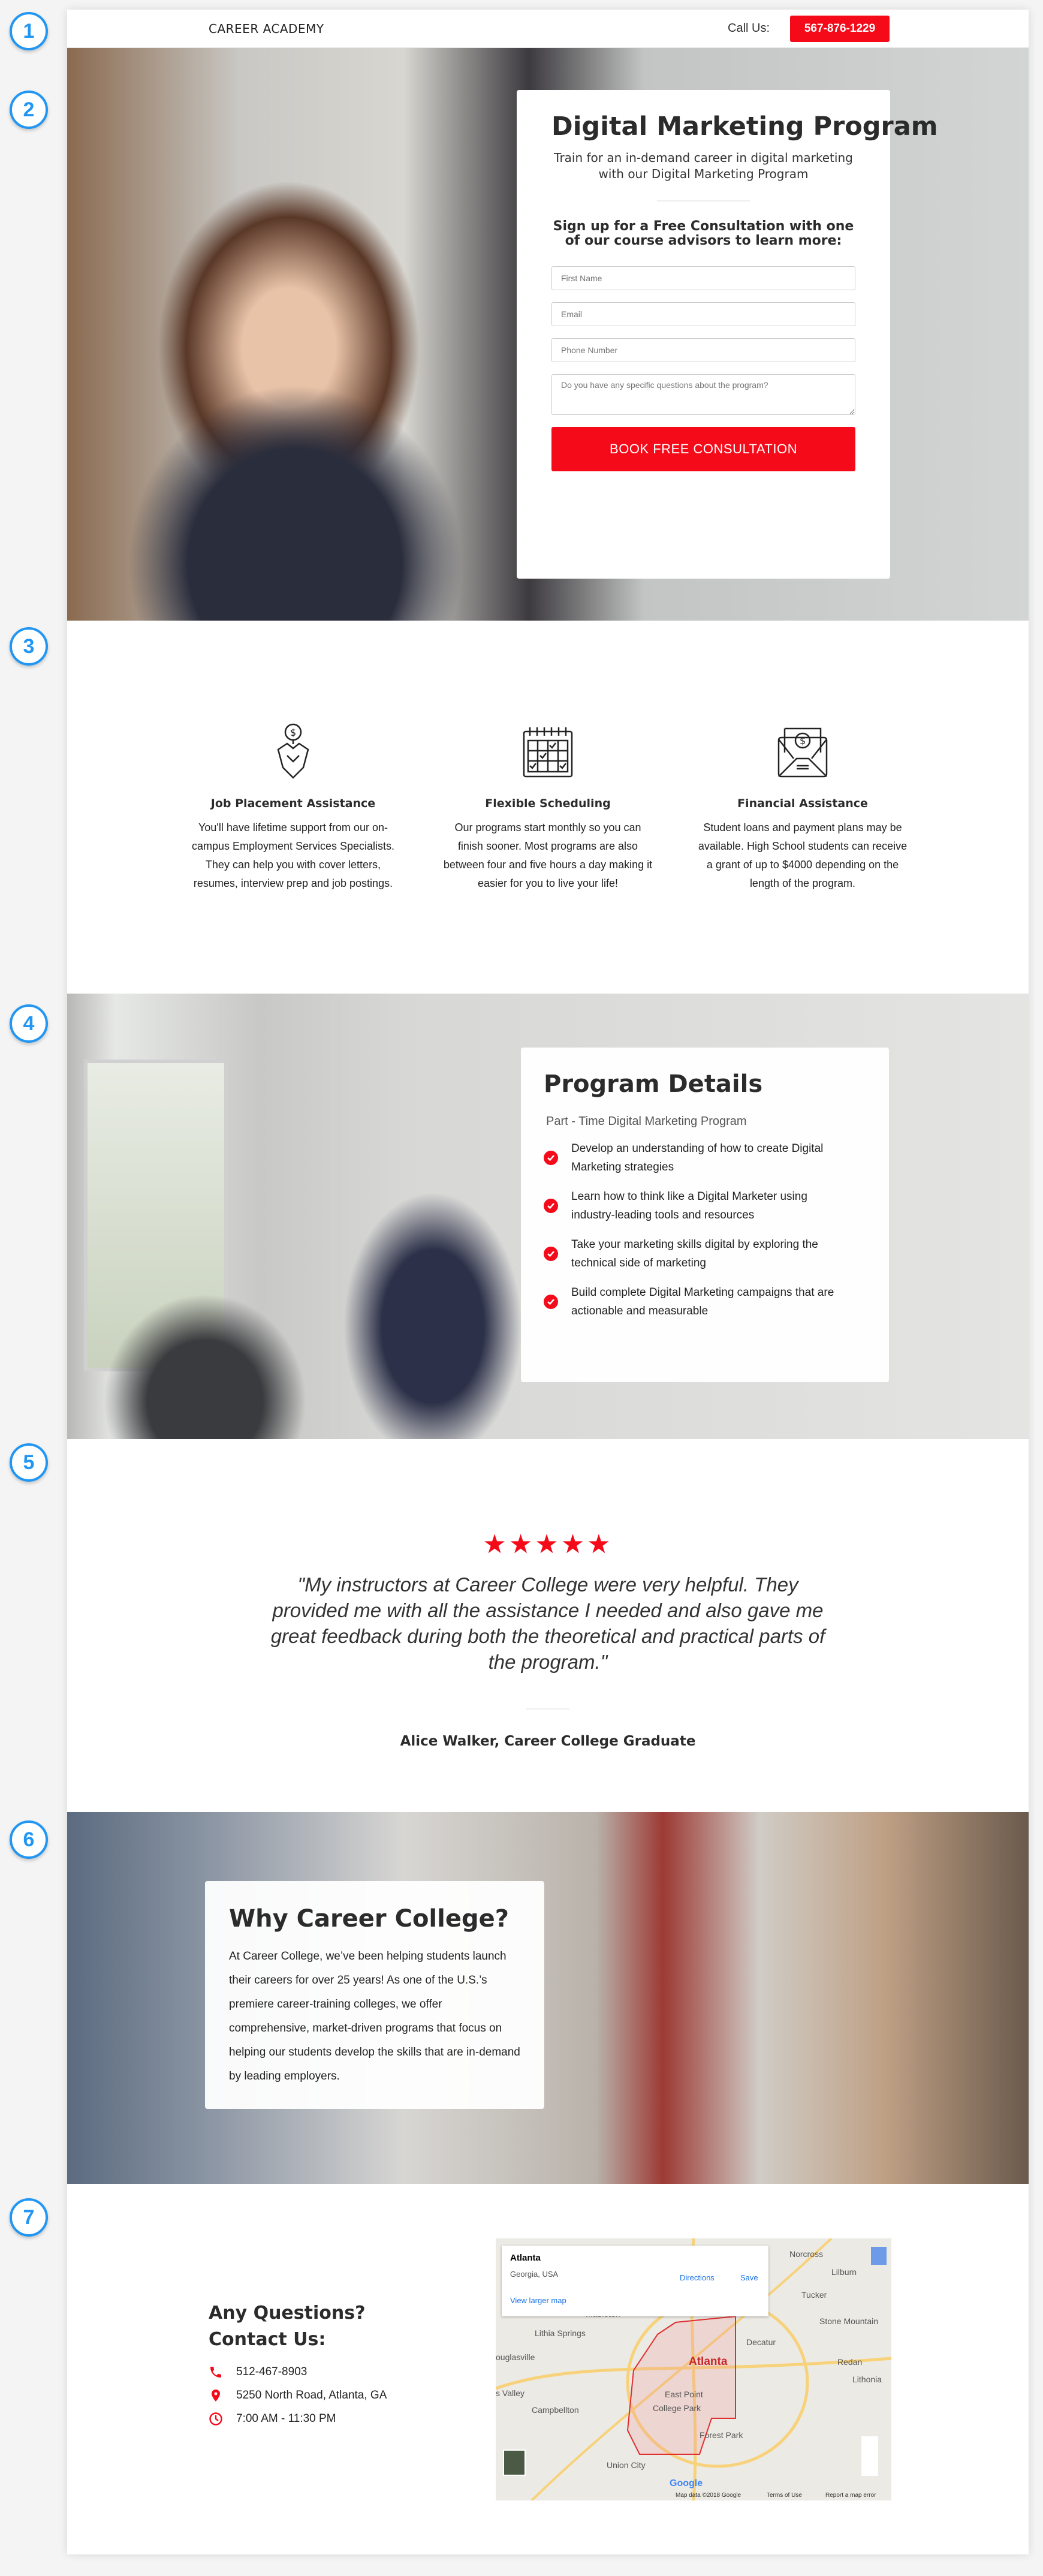 Image resolution: width=1043 pixels, height=2576 pixels. I want to click on map-directions-link: Directions, so click(698, 2277).